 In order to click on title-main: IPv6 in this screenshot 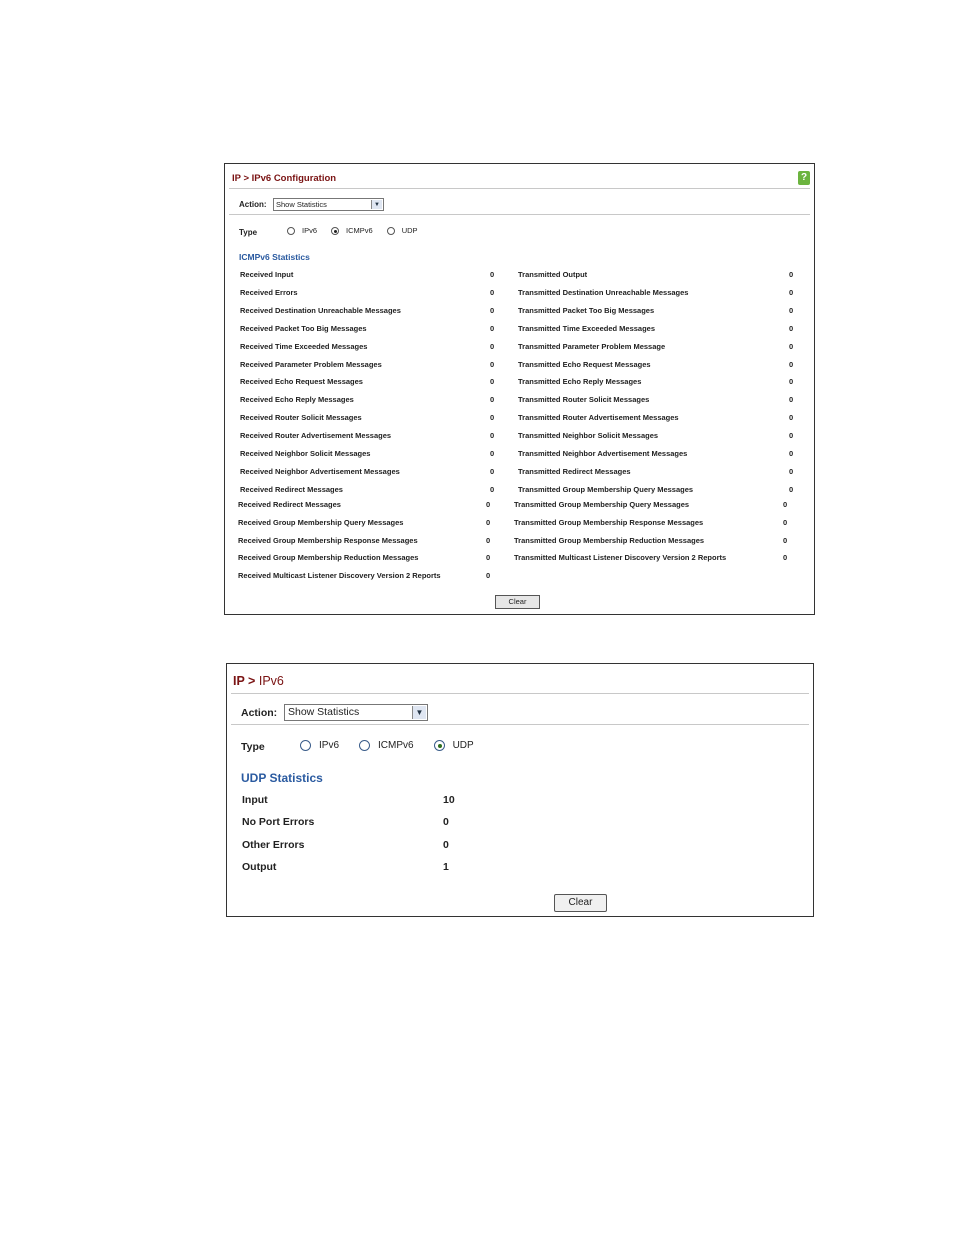, I will do `click(271, 681)`.